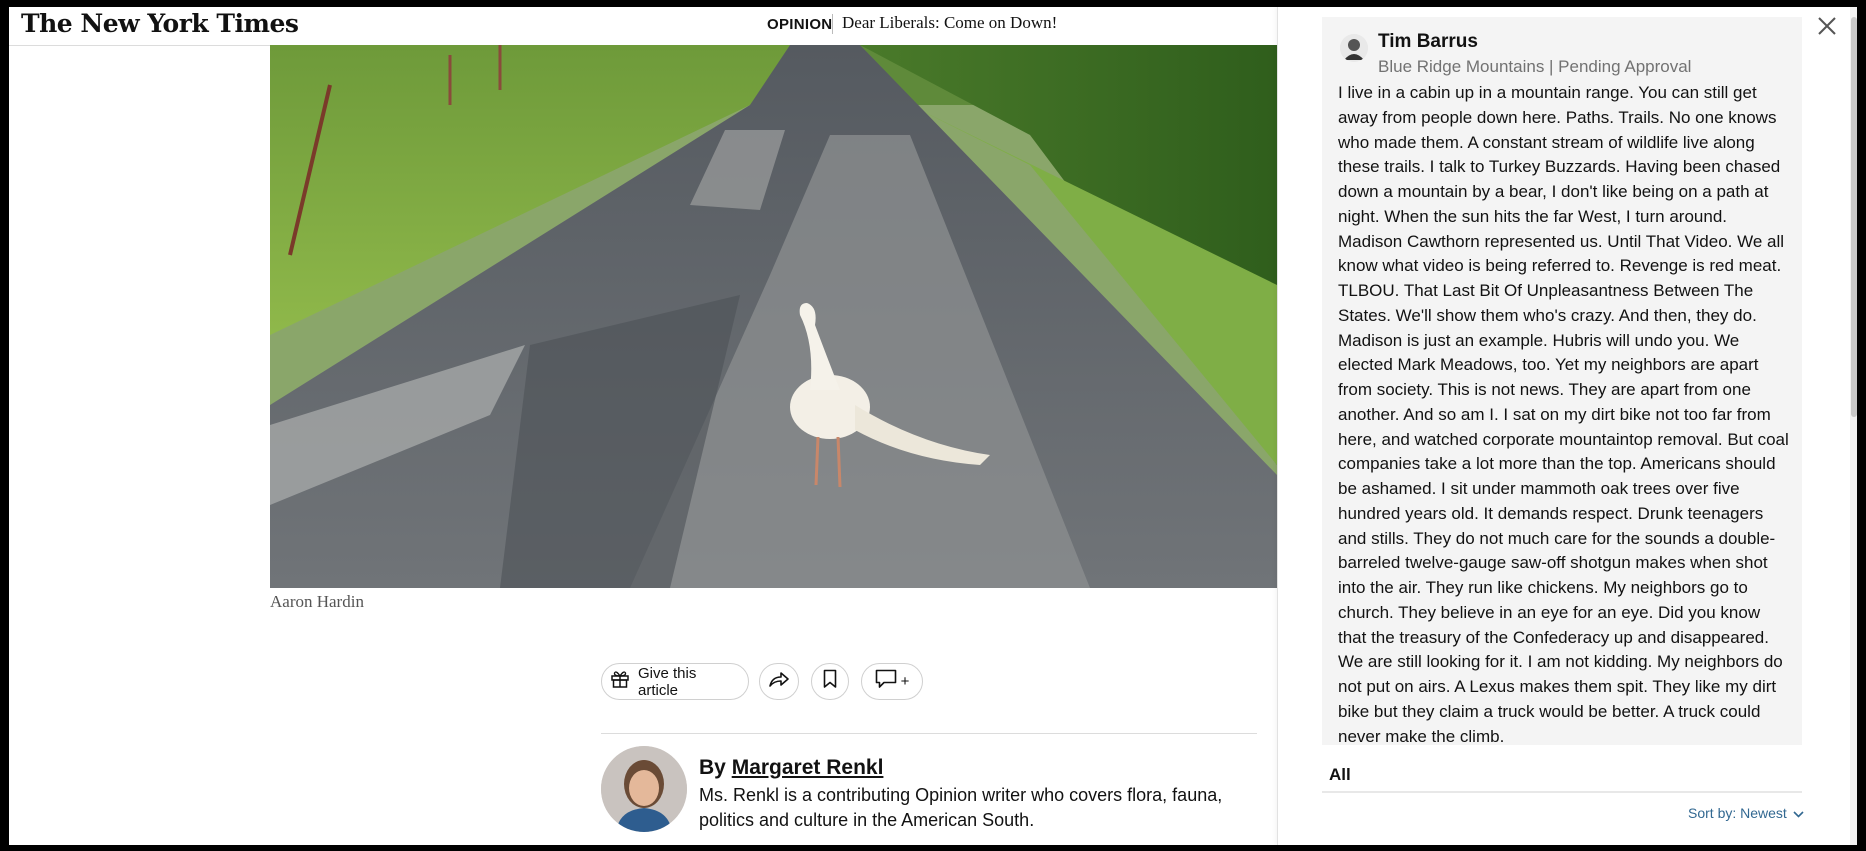  Describe the element at coordinates (886, 681) in the screenshot. I see `comment-icon` at that location.